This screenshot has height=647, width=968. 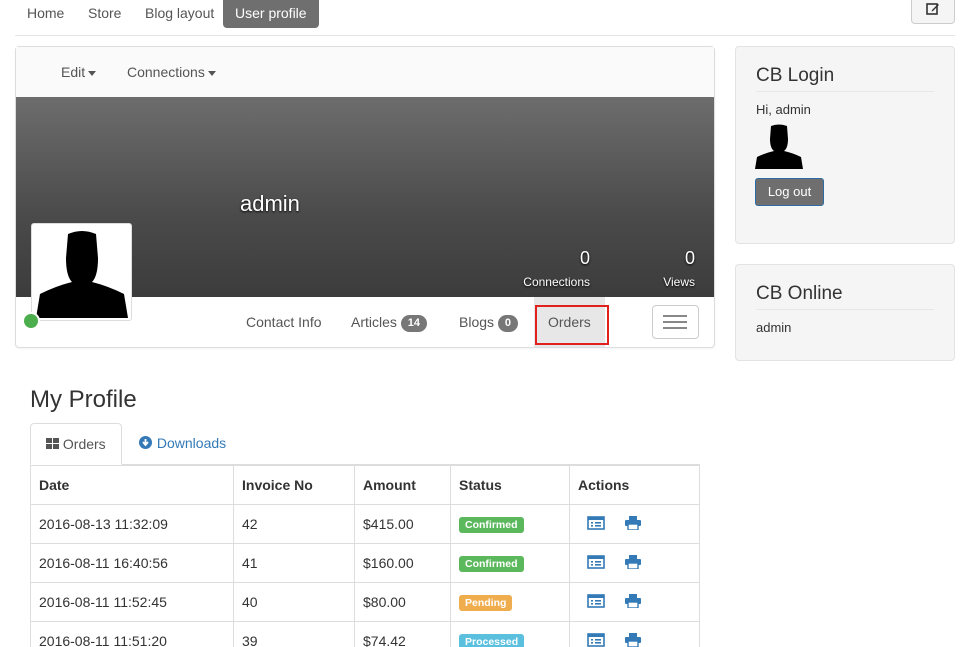 I want to click on tab-my-orders-label: Orders, so click(x=84, y=444).